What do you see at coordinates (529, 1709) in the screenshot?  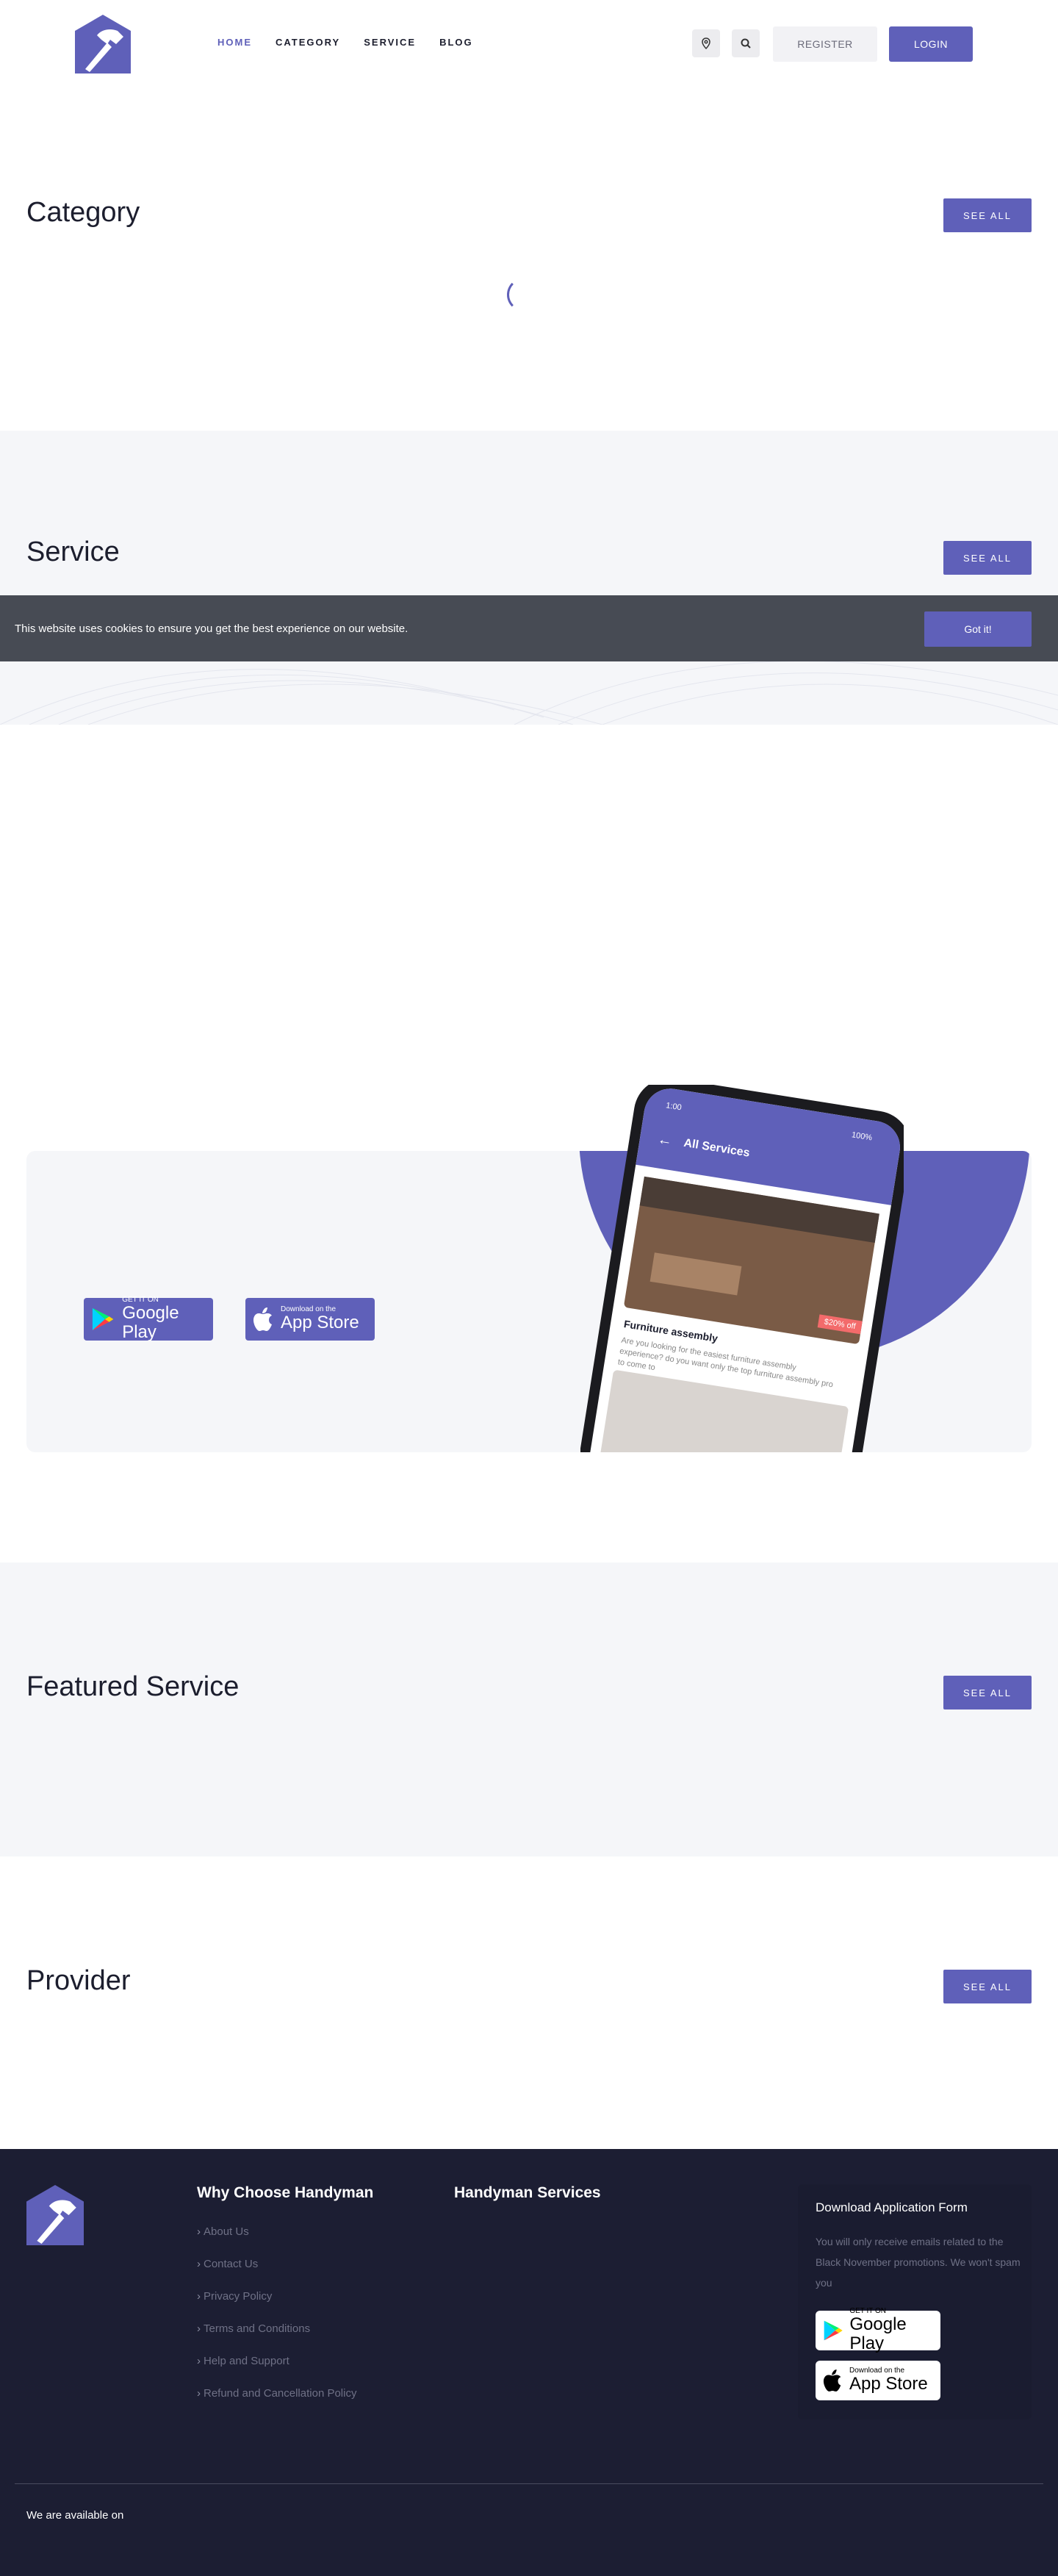 I see `featured-section: Featured Service SEE ALL` at bounding box center [529, 1709].